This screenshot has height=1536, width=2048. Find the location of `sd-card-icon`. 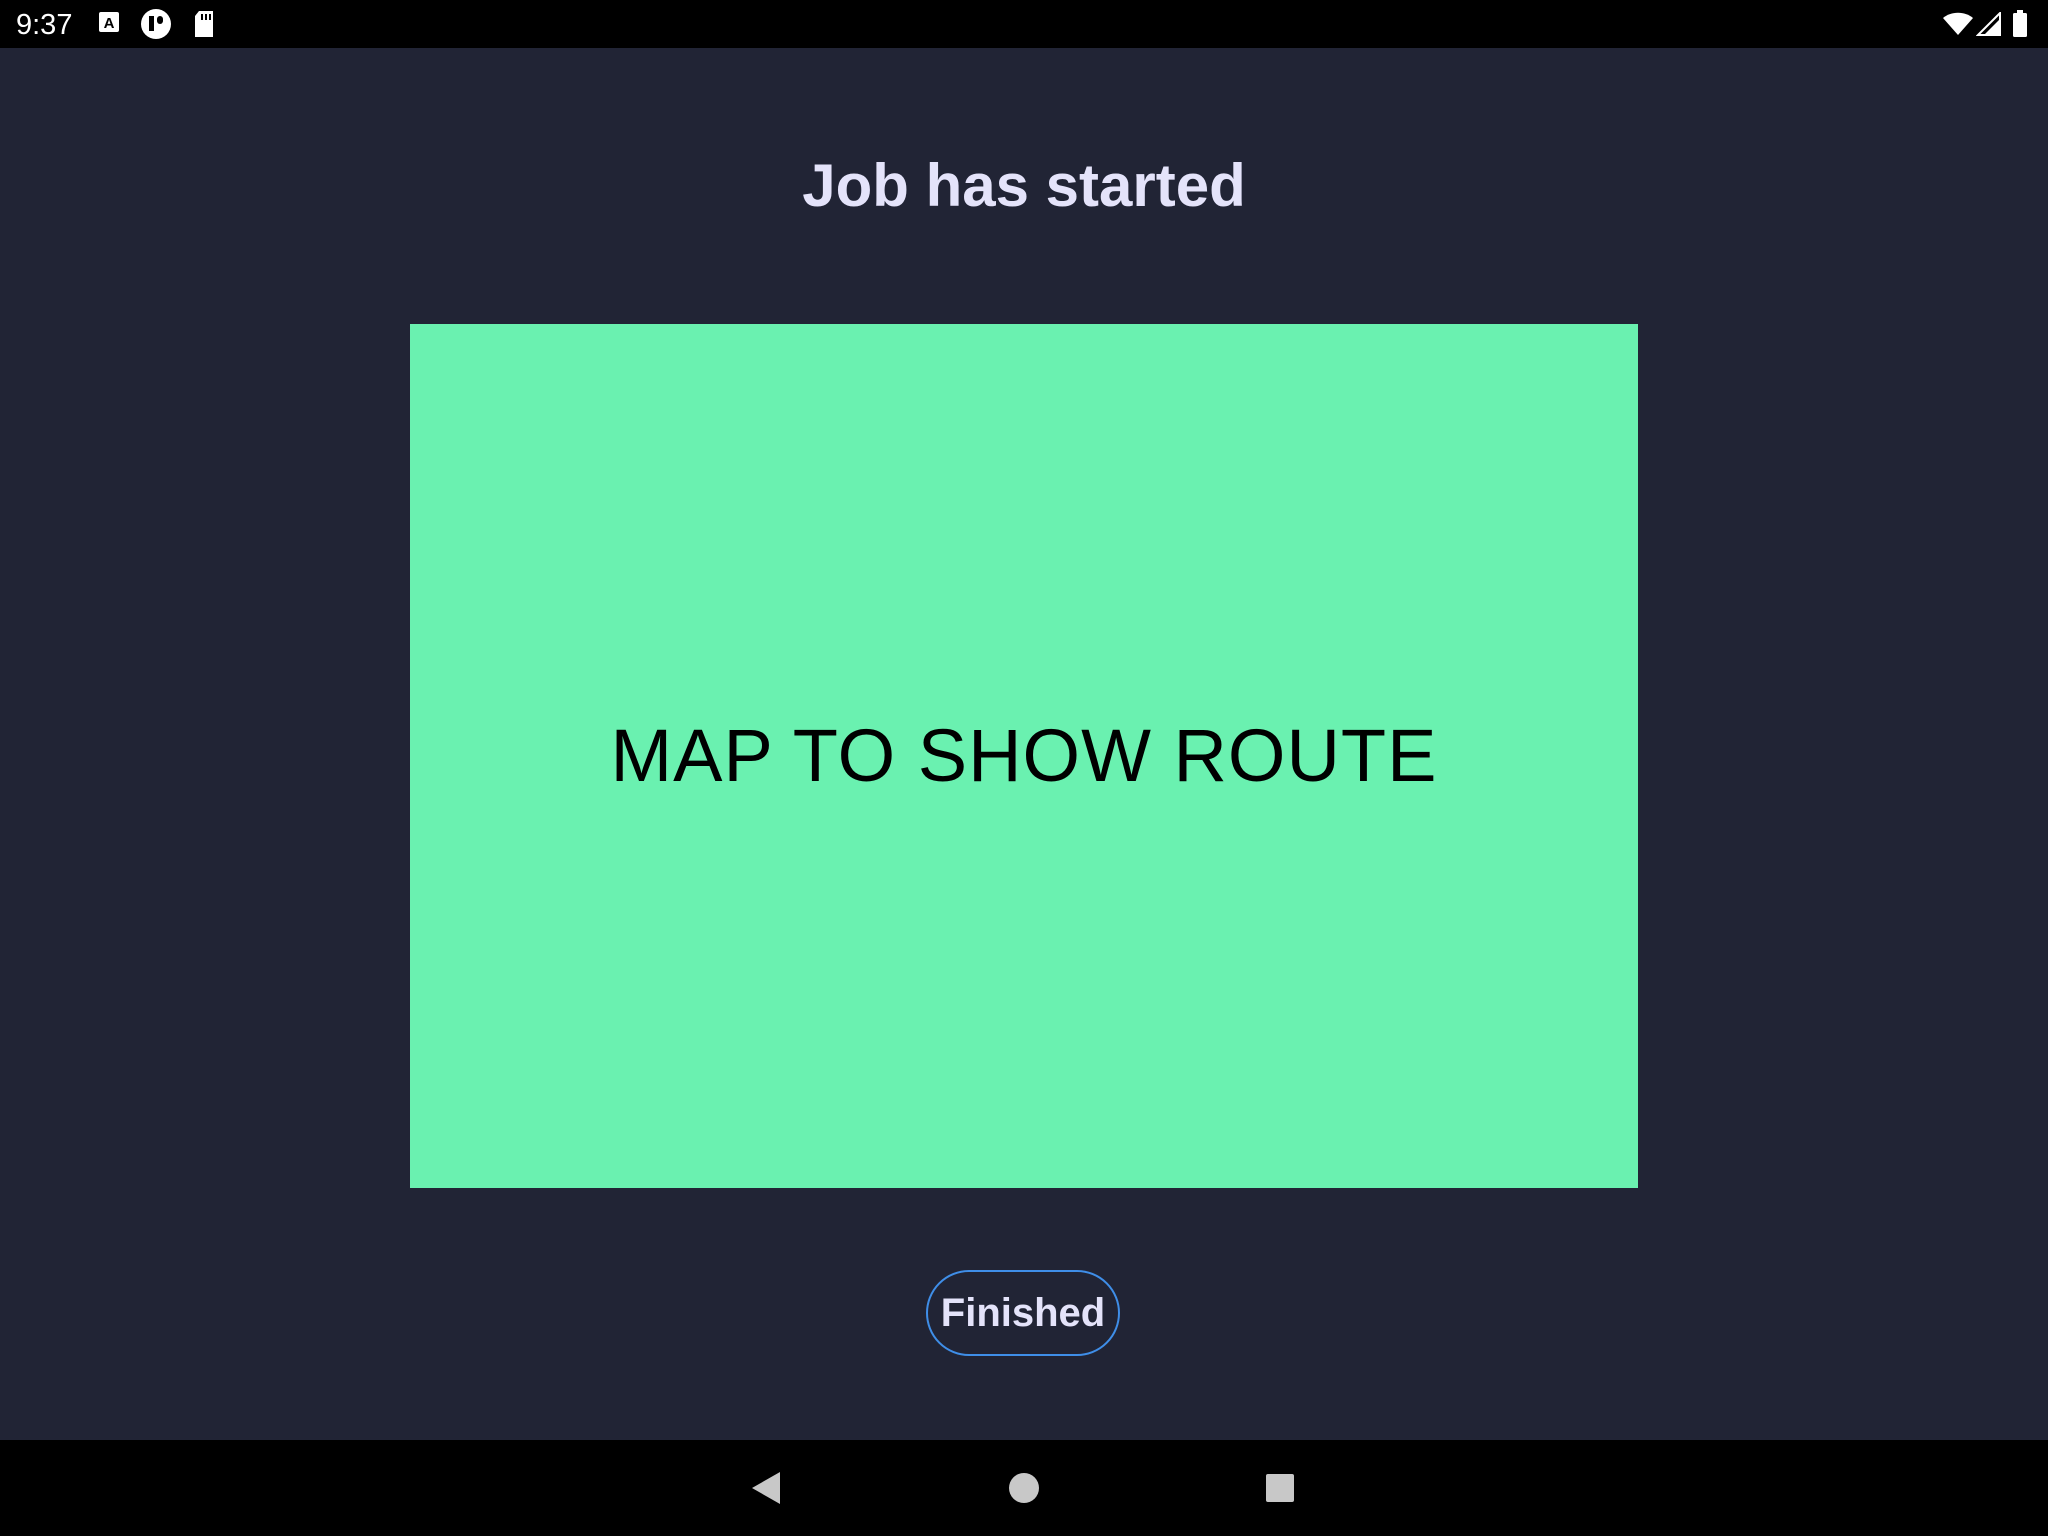

sd-card-icon is located at coordinates (204, 26).